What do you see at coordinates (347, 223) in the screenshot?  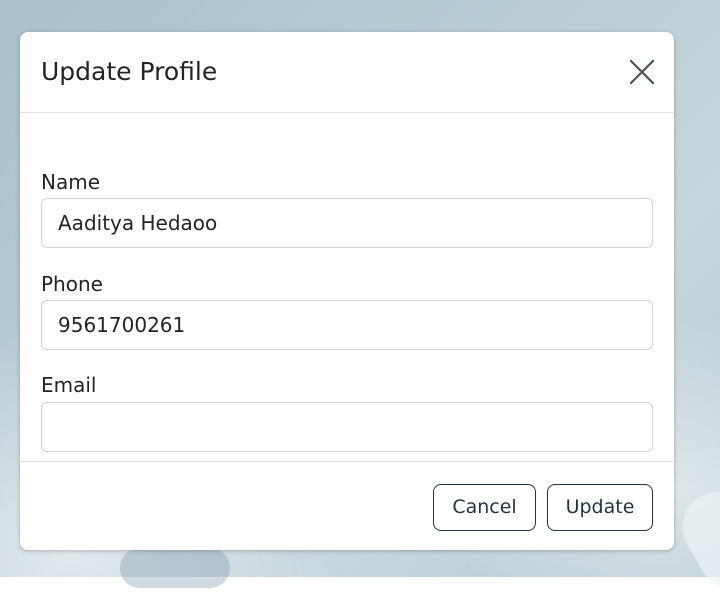 I see `name-input` at bounding box center [347, 223].